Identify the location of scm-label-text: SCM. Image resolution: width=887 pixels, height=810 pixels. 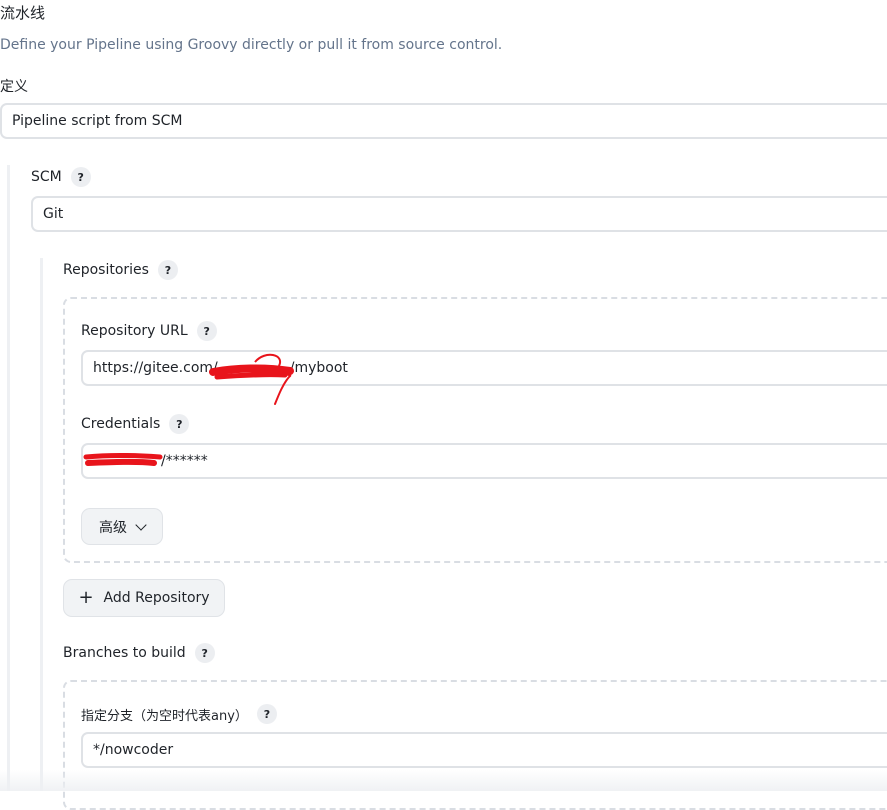
(46, 177).